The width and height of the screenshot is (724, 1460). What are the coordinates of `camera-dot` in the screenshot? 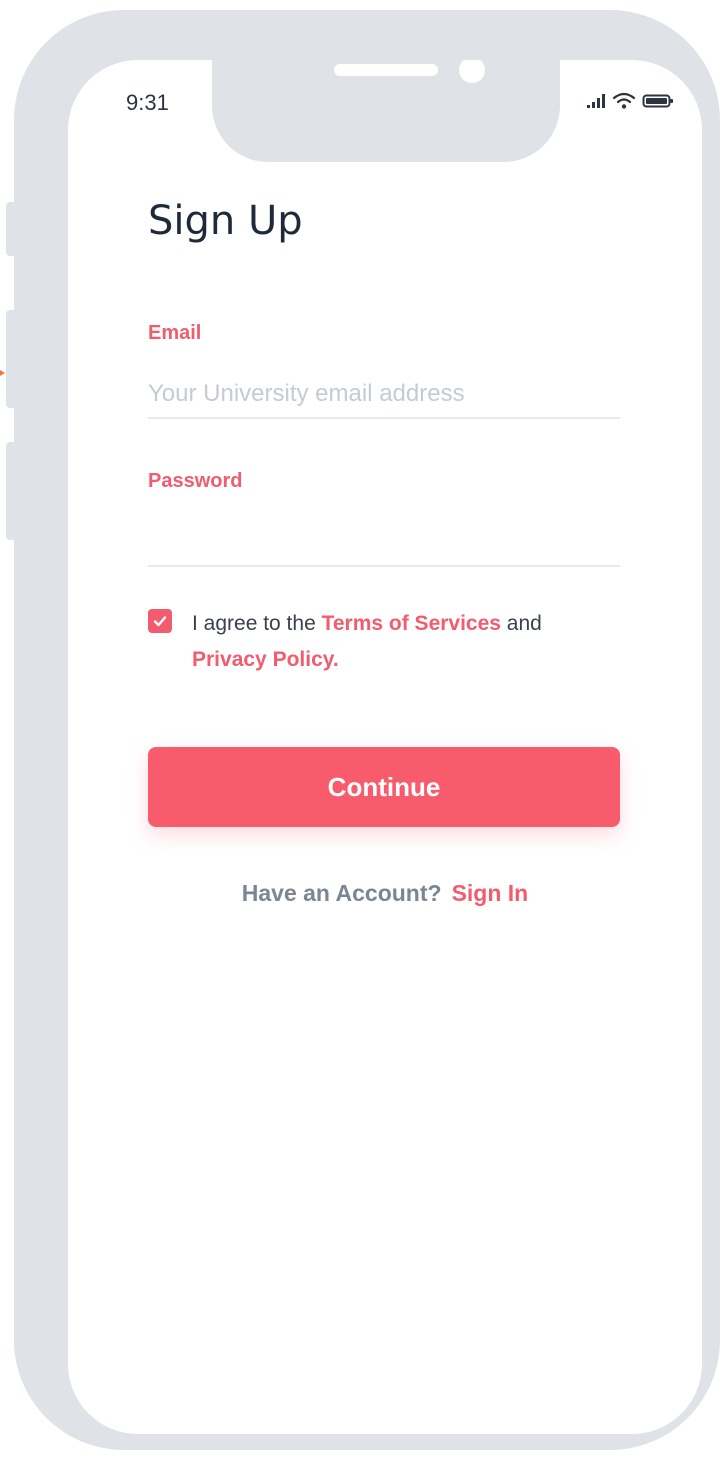 It's located at (472, 71).